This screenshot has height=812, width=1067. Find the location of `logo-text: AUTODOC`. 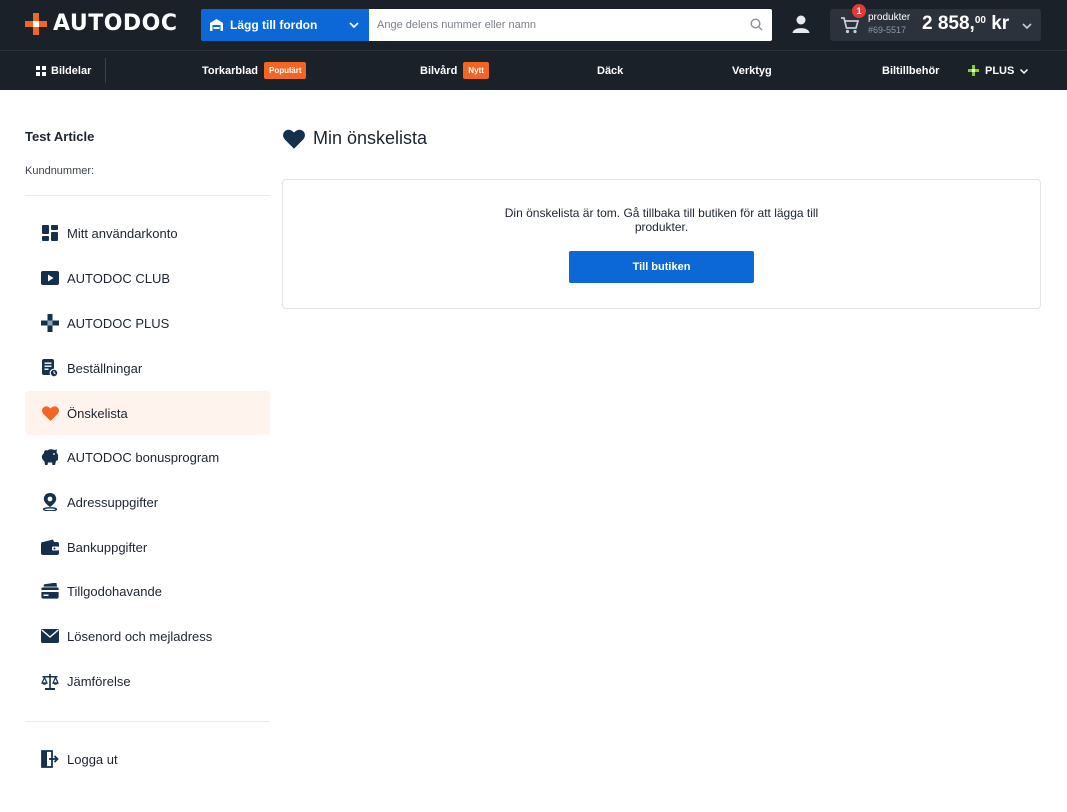

logo-text: AUTODOC is located at coordinates (115, 23).